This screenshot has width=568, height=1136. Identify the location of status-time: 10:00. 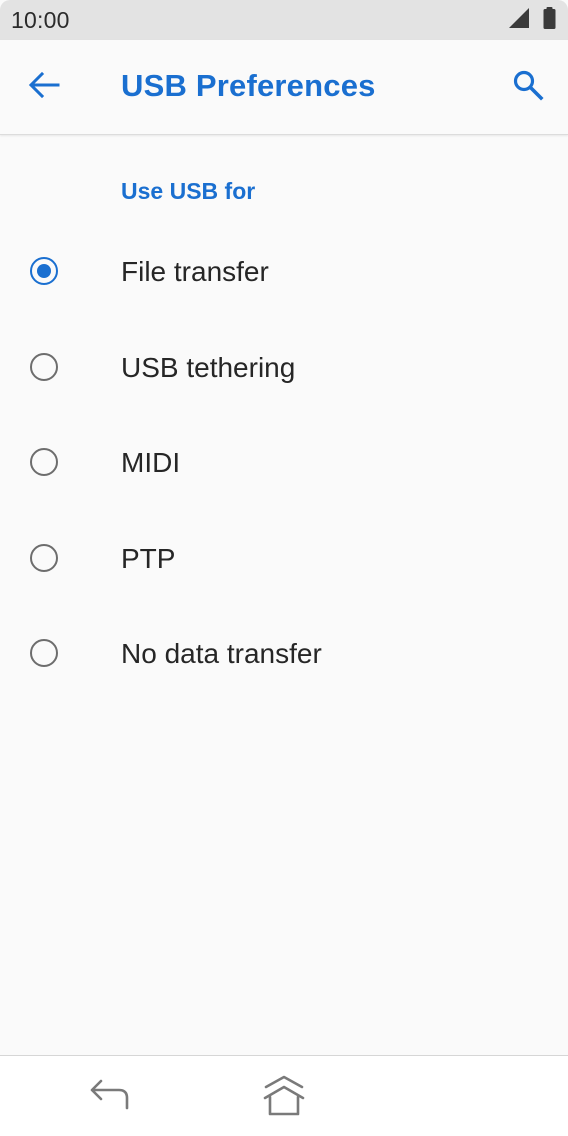
(40, 20).